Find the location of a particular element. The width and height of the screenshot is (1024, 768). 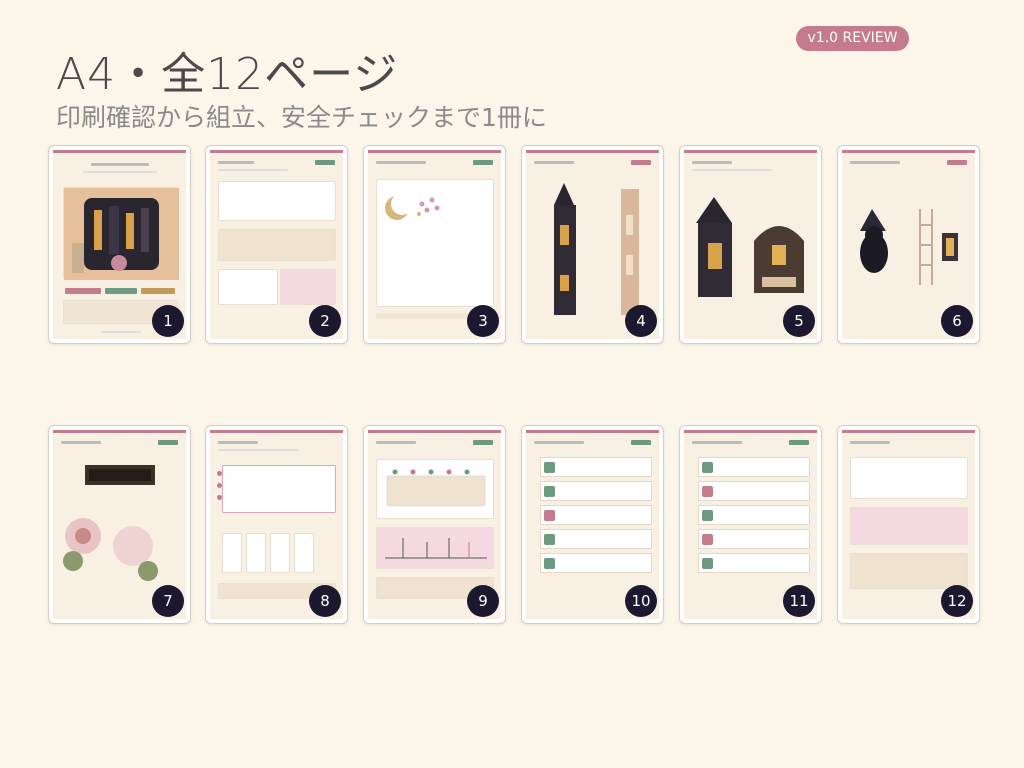

page-thumbnail-4: 4 is located at coordinates (592, 244).